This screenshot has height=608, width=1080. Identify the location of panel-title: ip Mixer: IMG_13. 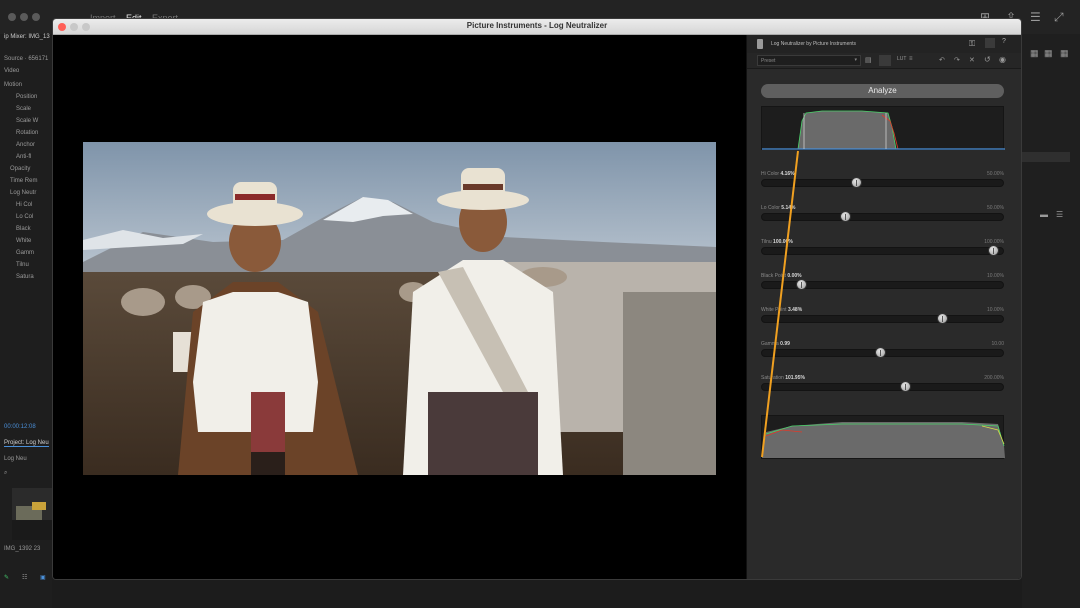
(27, 37).